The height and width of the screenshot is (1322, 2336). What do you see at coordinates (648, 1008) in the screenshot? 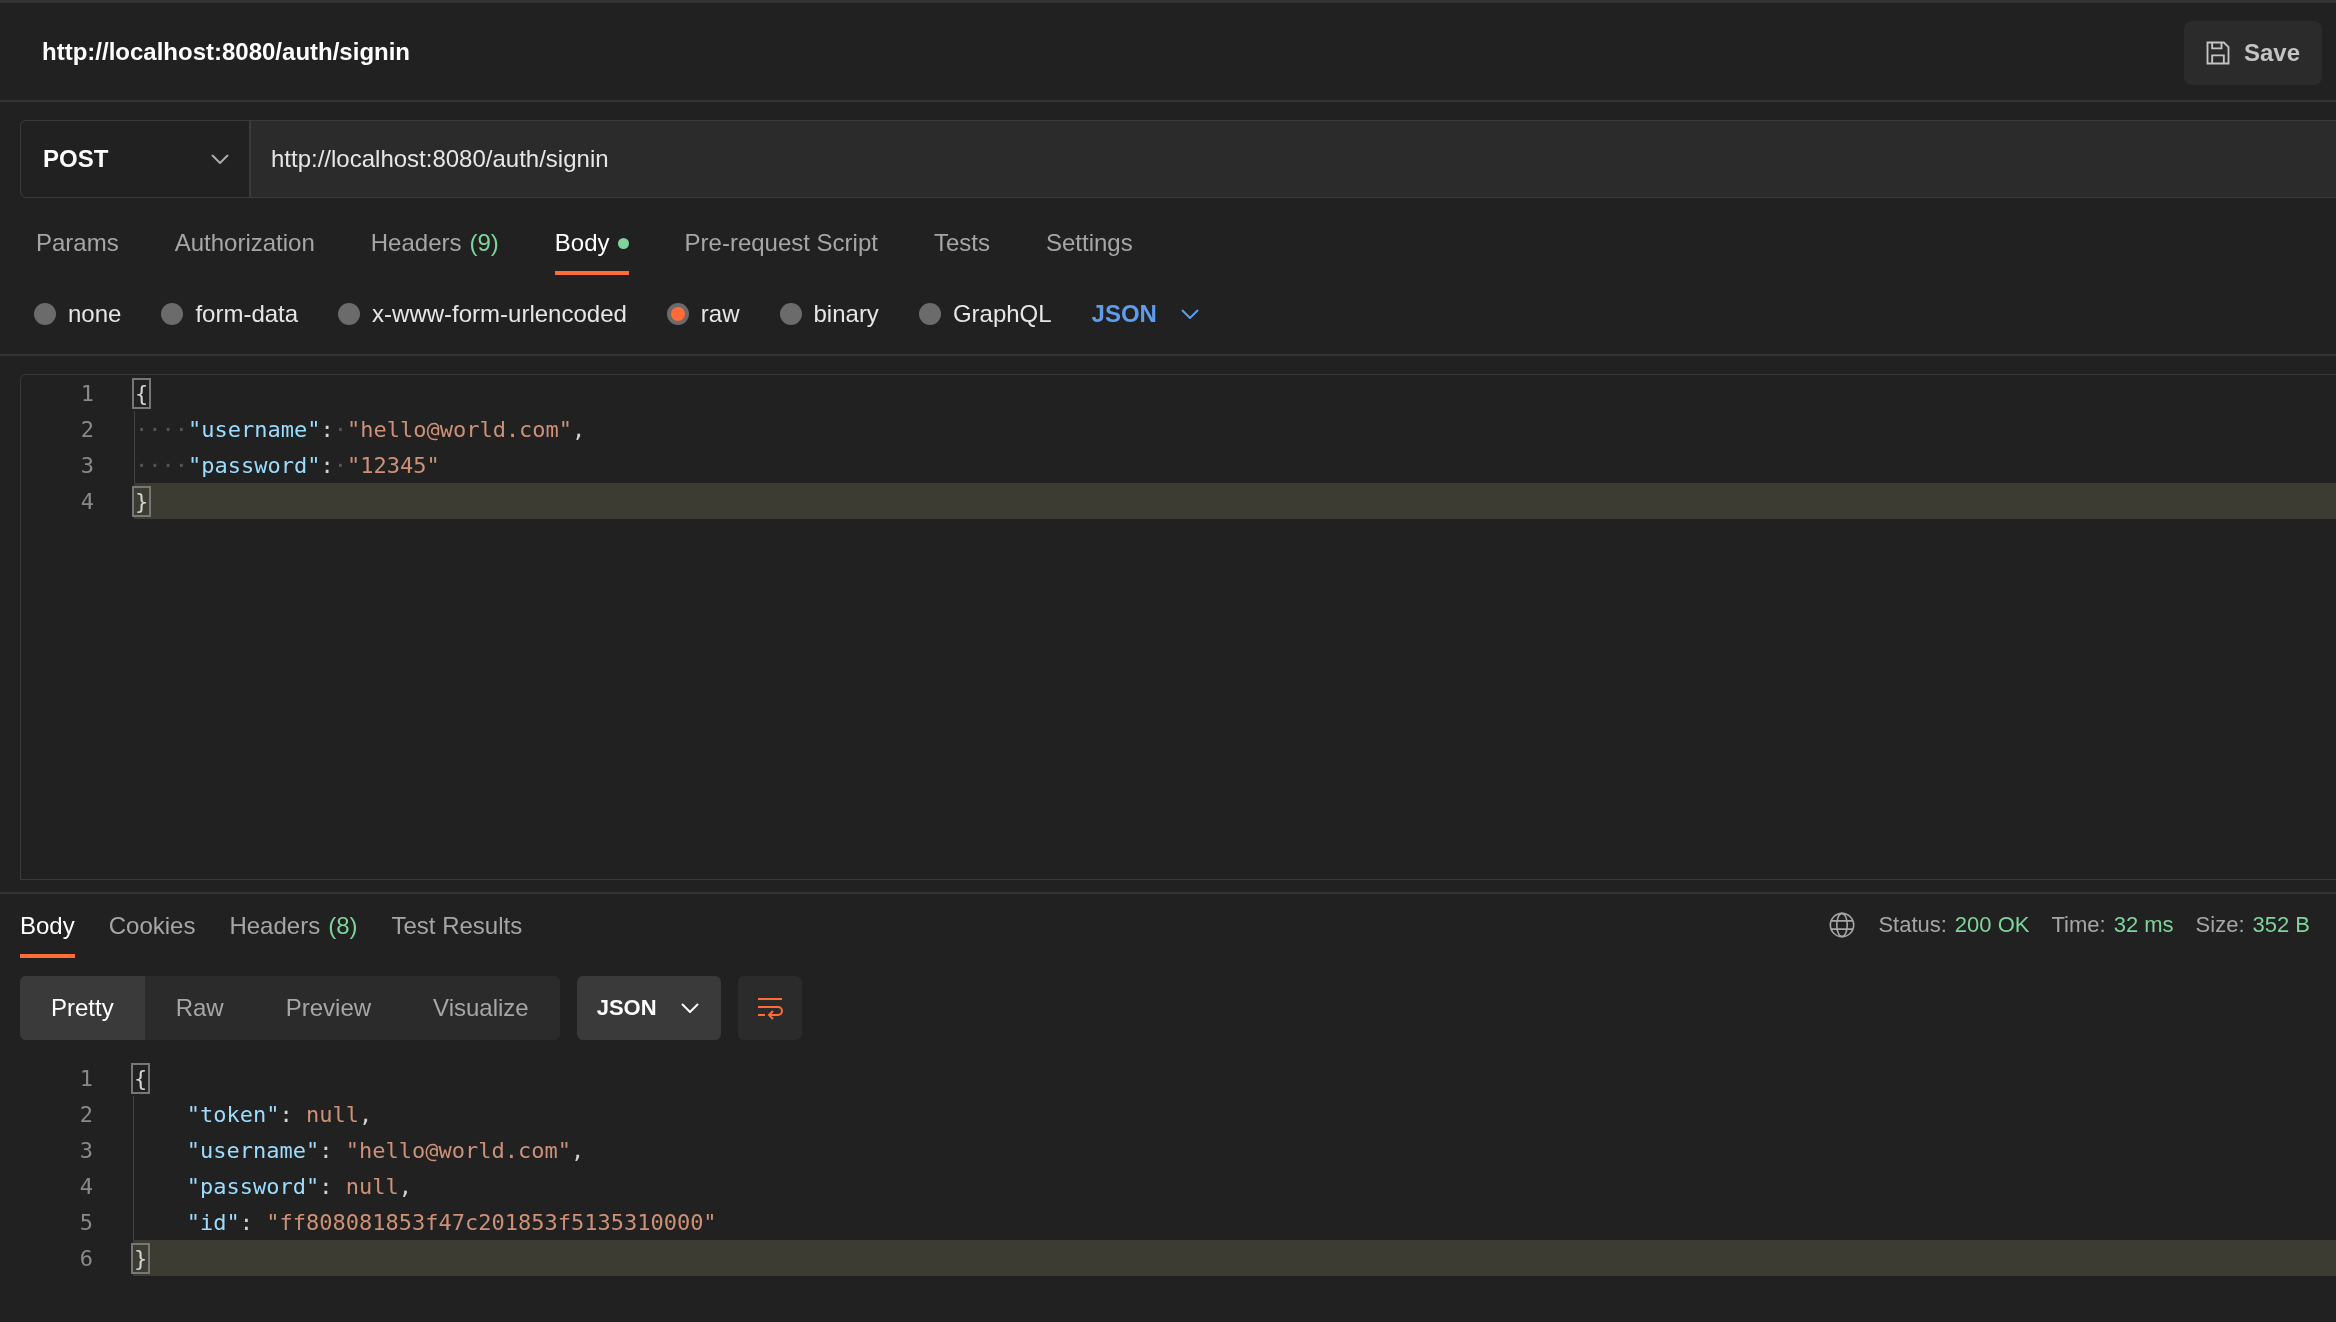
I see `format-dropdown: JSON` at bounding box center [648, 1008].